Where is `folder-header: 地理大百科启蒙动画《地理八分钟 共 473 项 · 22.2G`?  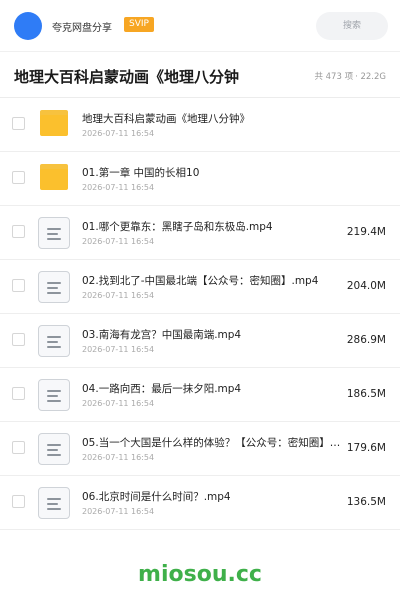
folder-header: 地理大百科启蒙动画《地理八分钟 共 473 项 · 22.2G is located at coordinates (200, 75).